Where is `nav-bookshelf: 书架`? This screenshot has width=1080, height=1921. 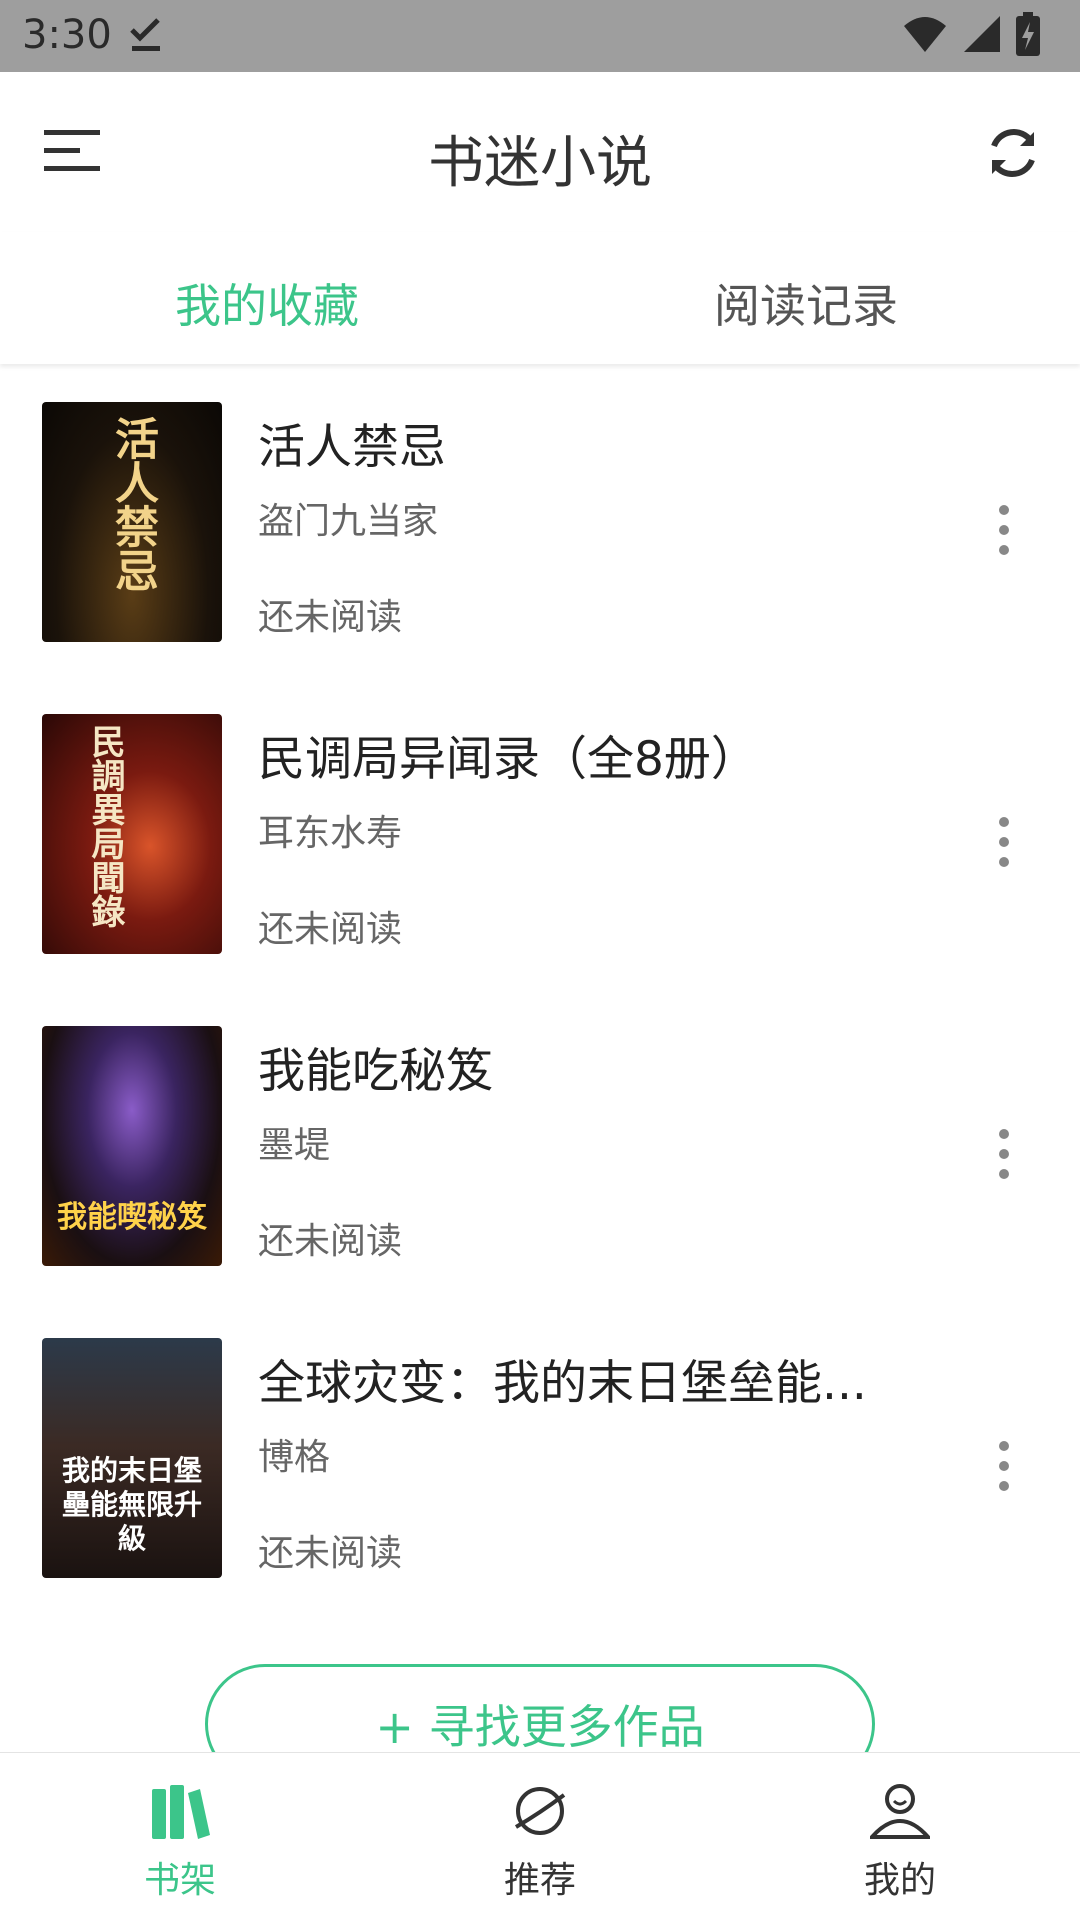
nav-bookshelf: 书架 is located at coordinates (180, 1843).